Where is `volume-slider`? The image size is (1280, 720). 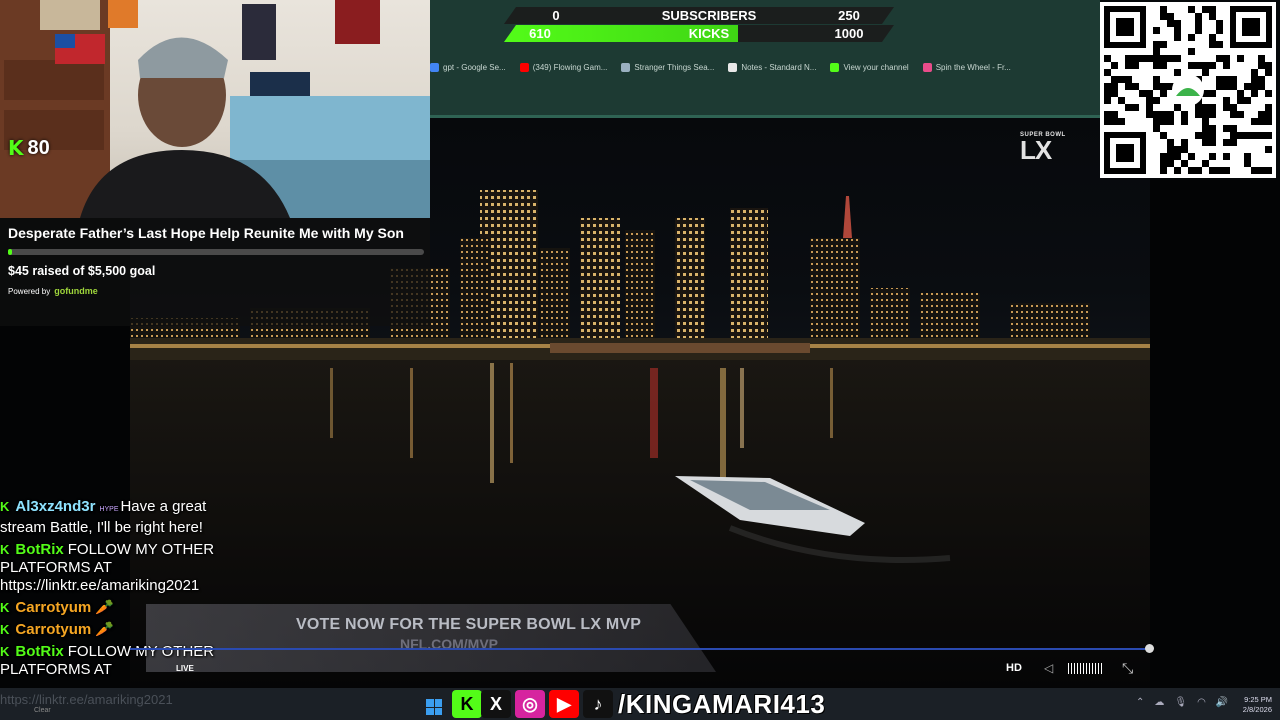
volume-slider is located at coordinates (1085, 668).